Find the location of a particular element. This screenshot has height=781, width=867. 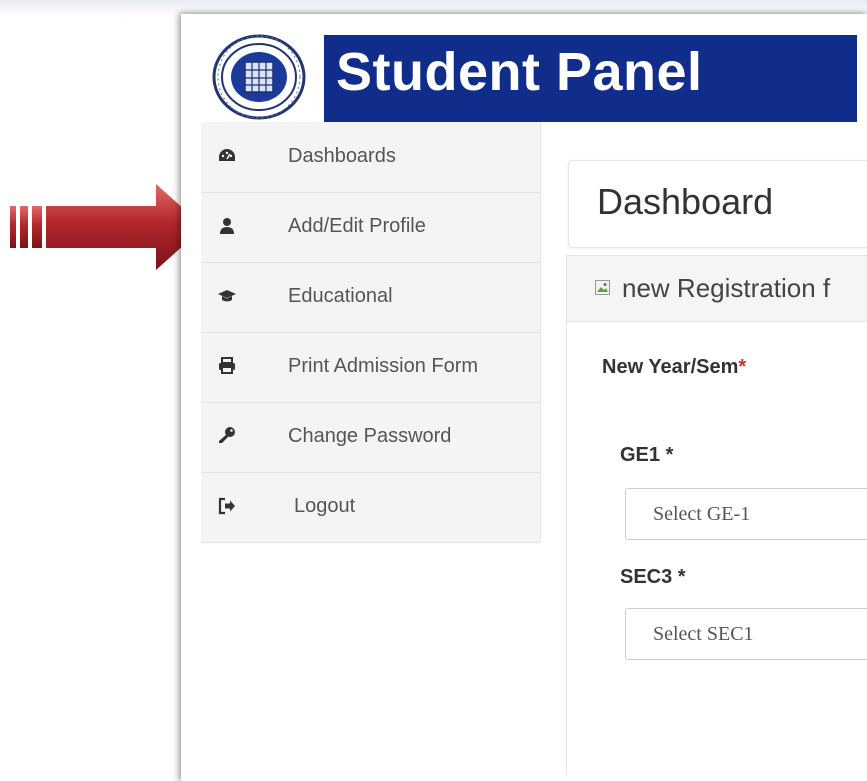

sec3-label: SEC3 * is located at coordinates (653, 577).